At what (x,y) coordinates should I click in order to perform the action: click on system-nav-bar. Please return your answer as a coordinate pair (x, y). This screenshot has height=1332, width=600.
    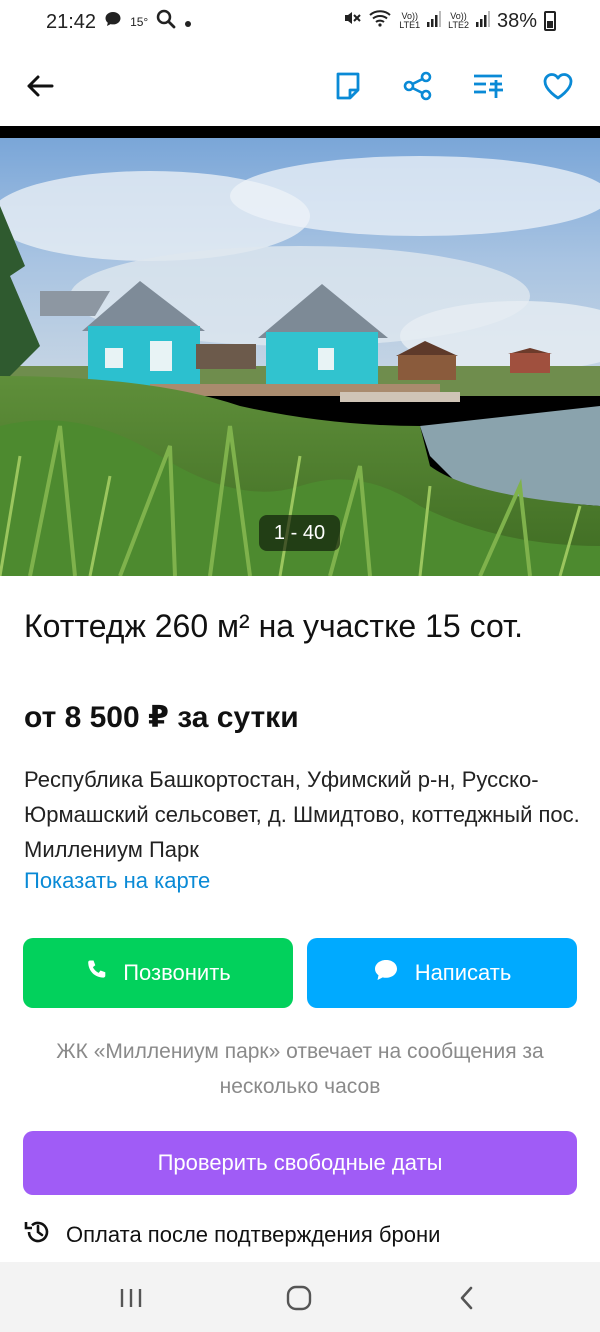
    Looking at the image, I should click on (300, 1297).